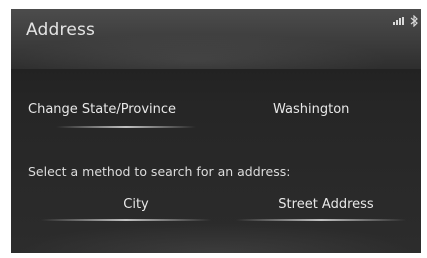  I want to click on signal-icon, so click(400, 21).